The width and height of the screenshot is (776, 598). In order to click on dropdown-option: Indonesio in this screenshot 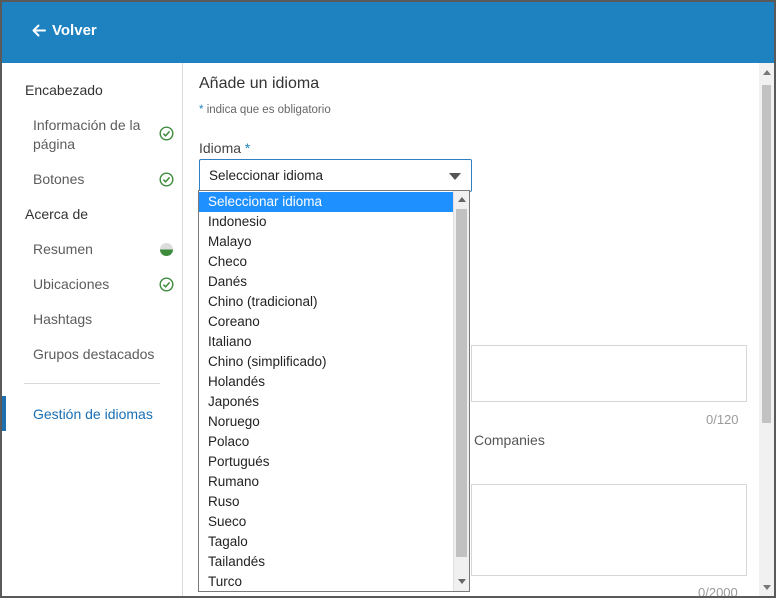, I will do `click(326, 222)`.